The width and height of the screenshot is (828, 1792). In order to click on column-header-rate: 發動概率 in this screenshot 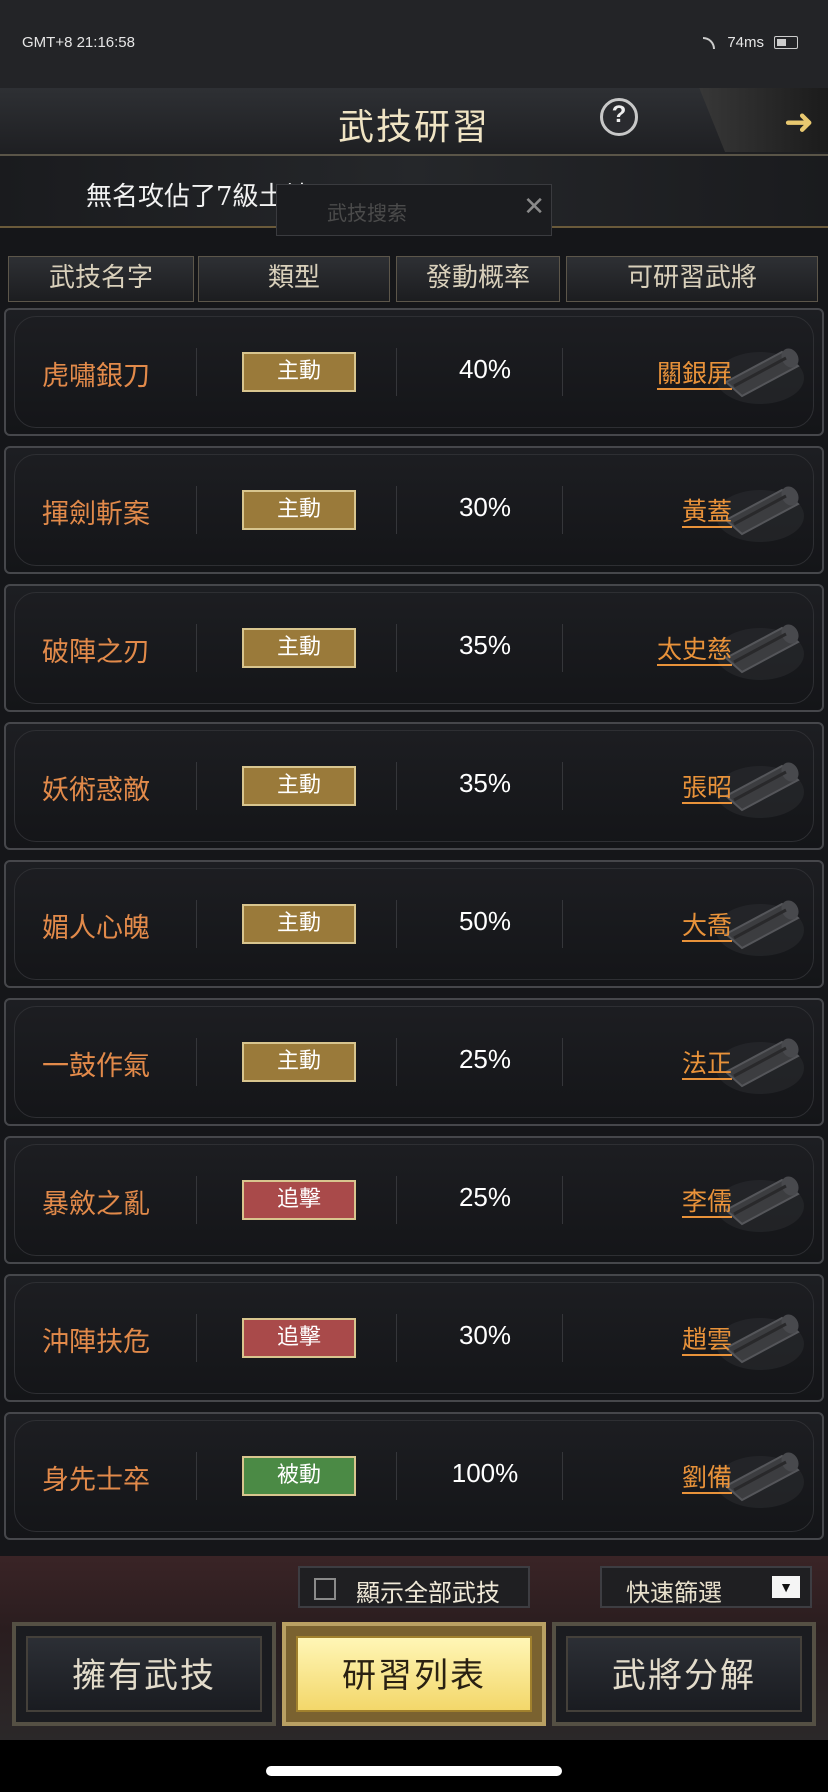, I will do `click(478, 279)`.